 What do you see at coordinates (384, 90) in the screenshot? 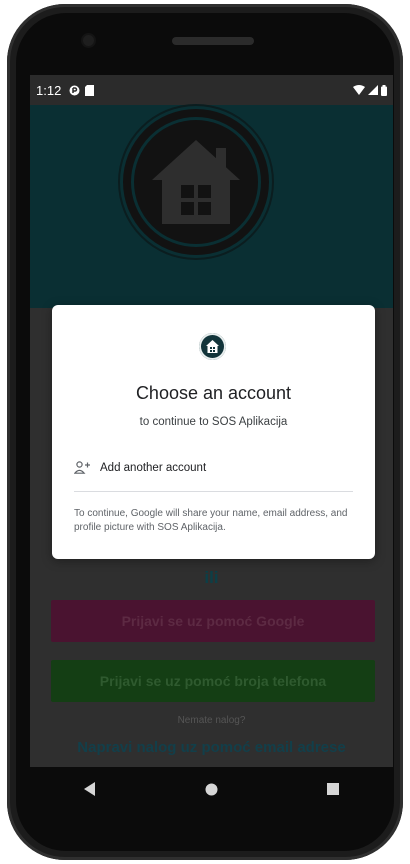
I see `battery-icon` at bounding box center [384, 90].